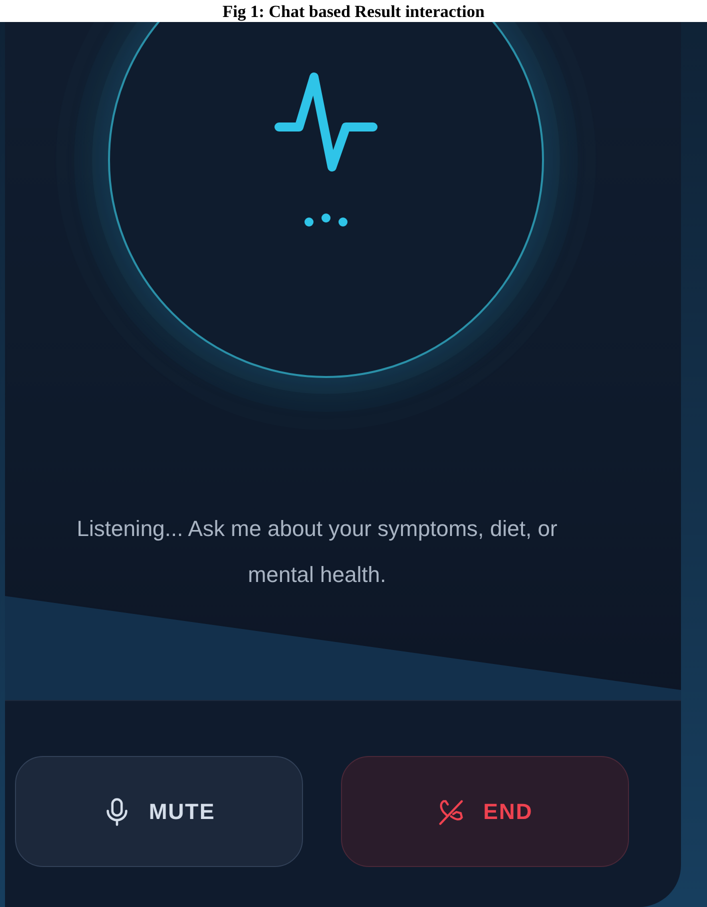  Describe the element at coordinates (326, 122) in the screenshot. I see `pulse-icon` at that location.